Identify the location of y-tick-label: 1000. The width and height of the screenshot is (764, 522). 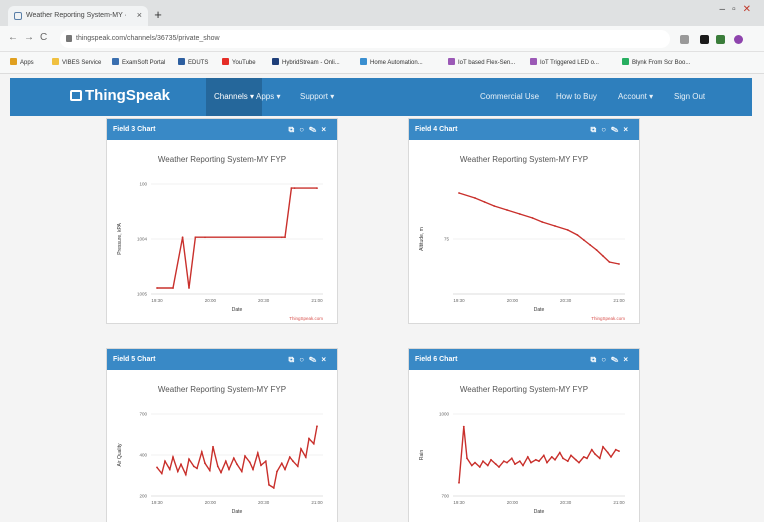
(444, 414).